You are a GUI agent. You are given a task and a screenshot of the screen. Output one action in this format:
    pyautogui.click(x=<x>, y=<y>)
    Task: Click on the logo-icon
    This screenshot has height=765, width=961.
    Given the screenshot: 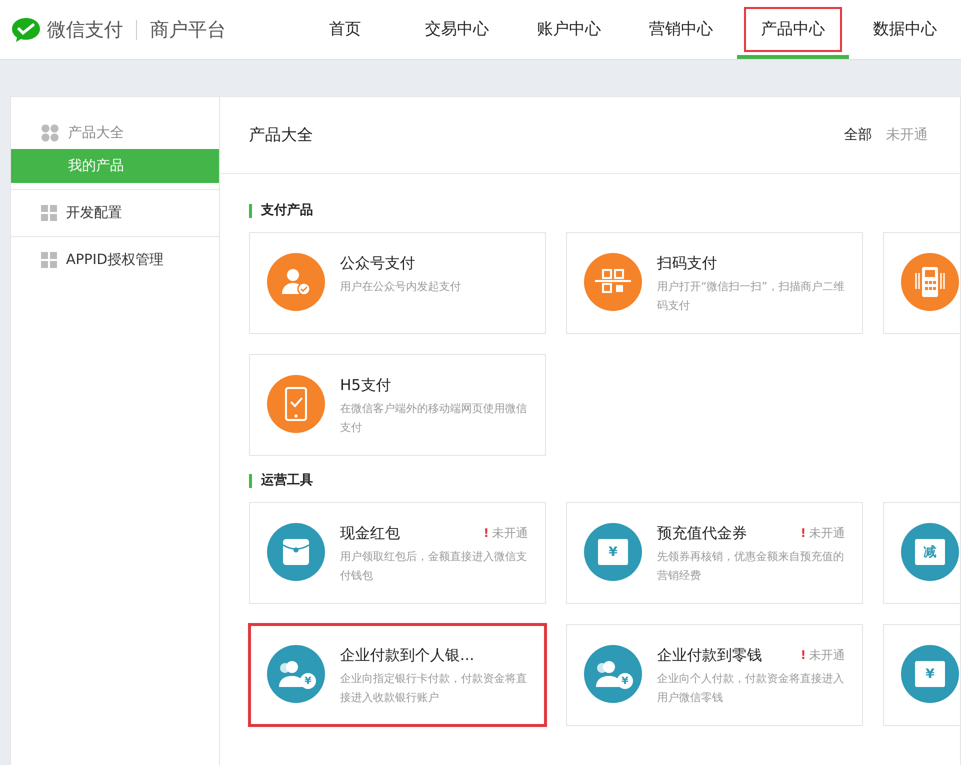 What is the action you would take?
    pyautogui.click(x=26, y=29)
    